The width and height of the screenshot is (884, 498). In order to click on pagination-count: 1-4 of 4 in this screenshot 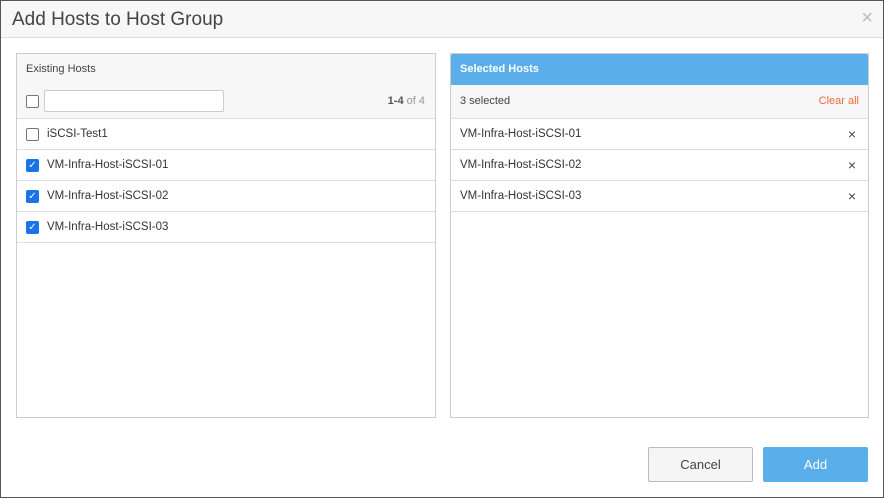, I will do `click(406, 101)`.